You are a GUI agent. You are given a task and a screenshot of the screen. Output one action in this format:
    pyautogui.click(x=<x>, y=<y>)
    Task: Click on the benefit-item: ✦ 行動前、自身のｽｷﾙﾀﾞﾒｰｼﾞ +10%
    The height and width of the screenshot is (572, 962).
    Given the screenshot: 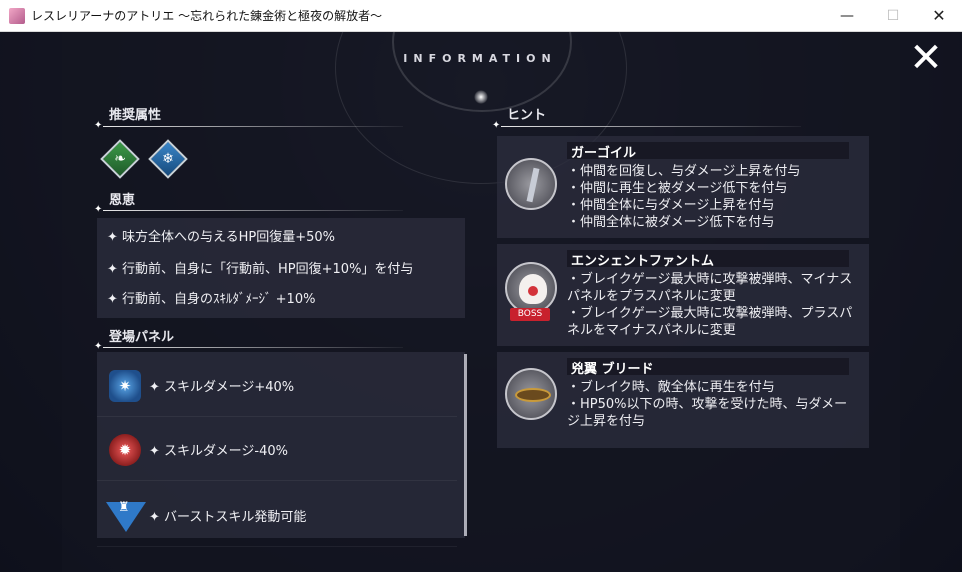 What is the action you would take?
    pyautogui.click(x=211, y=299)
    